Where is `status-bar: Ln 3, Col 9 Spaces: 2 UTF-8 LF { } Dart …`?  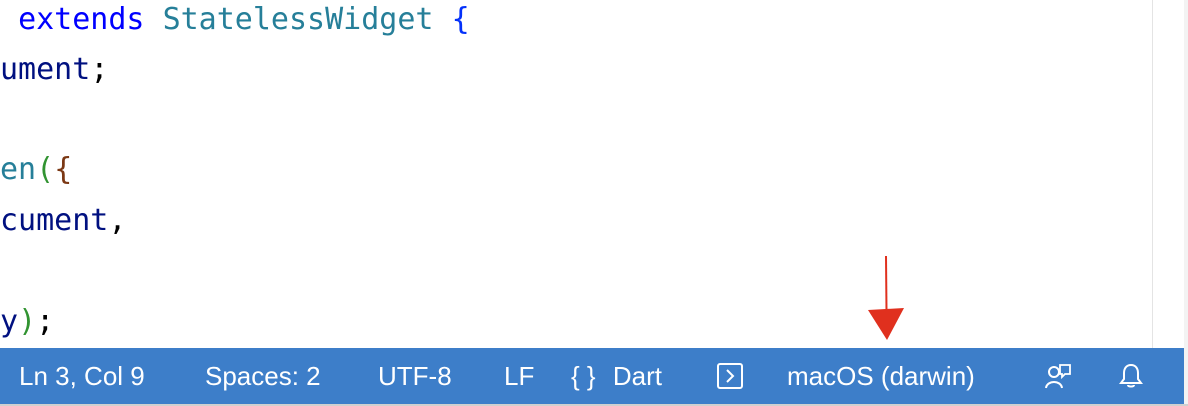 status-bar: Ln 3, Col 9 Spaces: 2 UTF-8 LF { } Dart … is located at coordinates (592, 376).